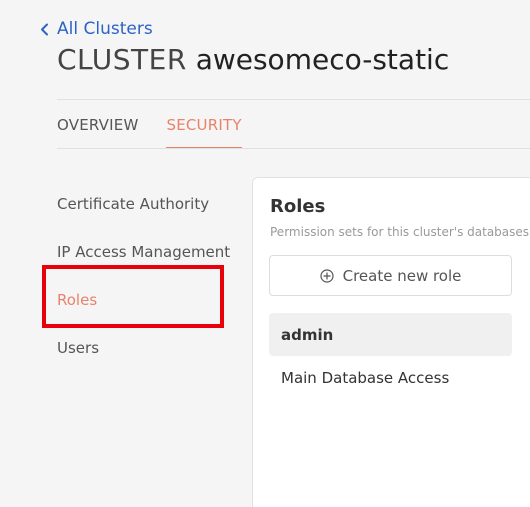 The width and height of the screenshot is (530, 507). What do you see at coordinates (142, 348) in the screenshot?
I see `sidebar-item-users: Users` at bounding box center [142, 348].